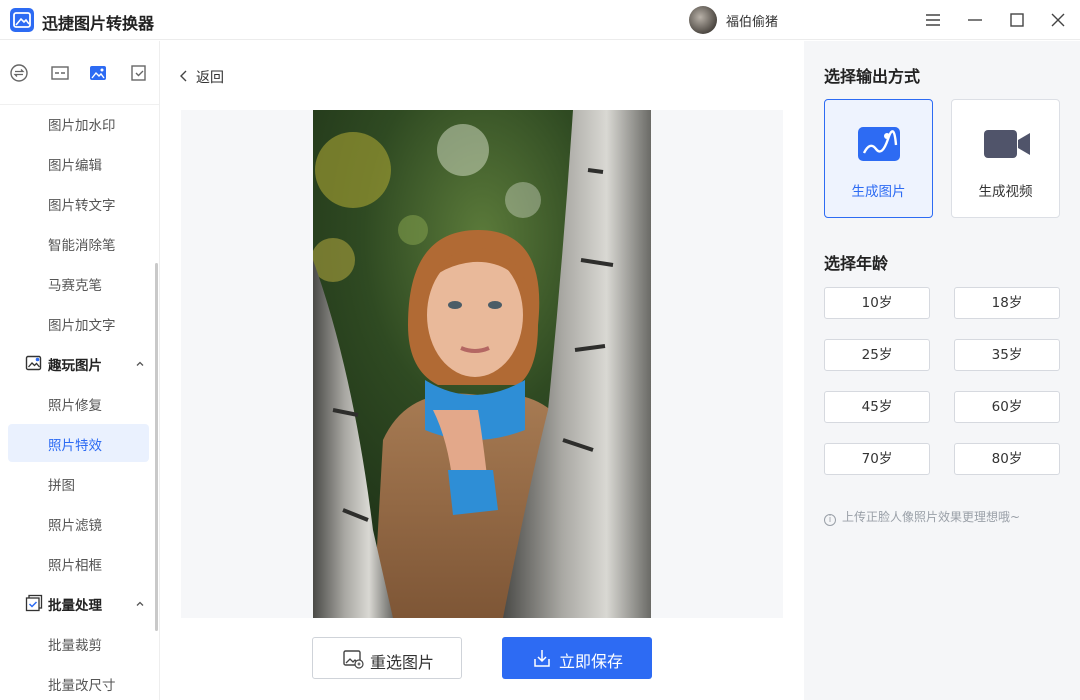 The height and width of the screenshot is (700, 1080). What do you see at coordinates (933, 20) in the screenshot?
I see `menu-icon` at bounding box center [933, 20].